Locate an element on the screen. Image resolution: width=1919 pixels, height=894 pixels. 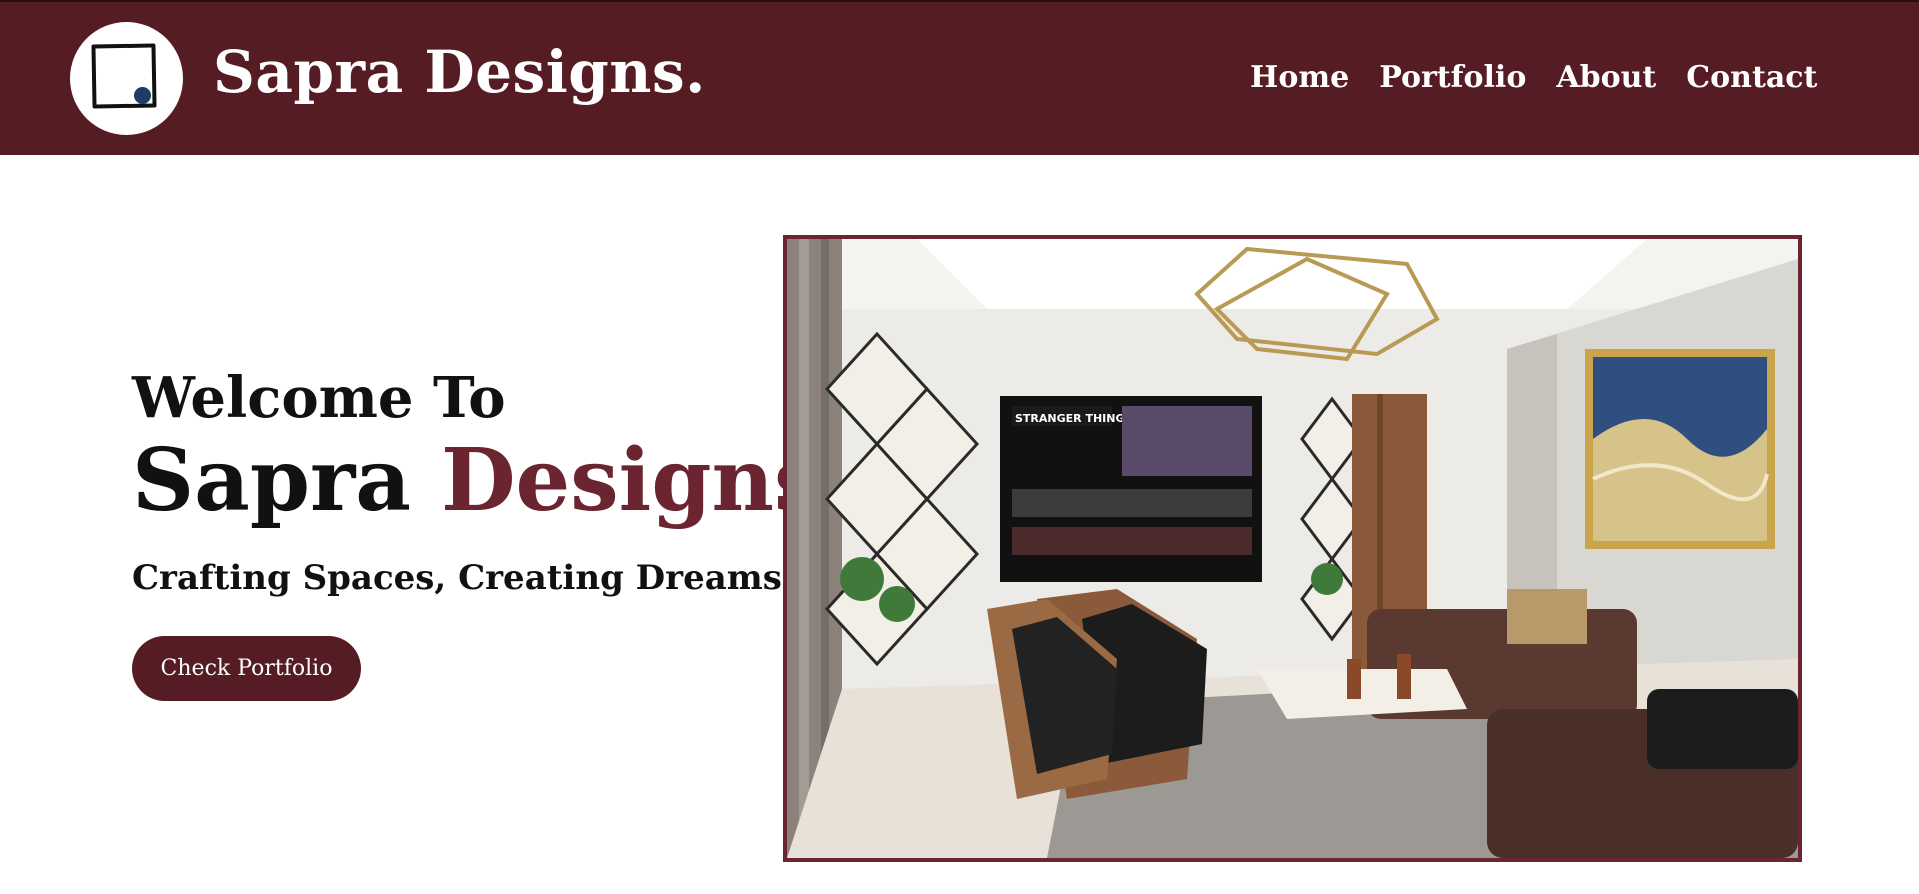
hero-tagline: Crafting Spaces, Creating Dreams is located at coordinates (457, 578).